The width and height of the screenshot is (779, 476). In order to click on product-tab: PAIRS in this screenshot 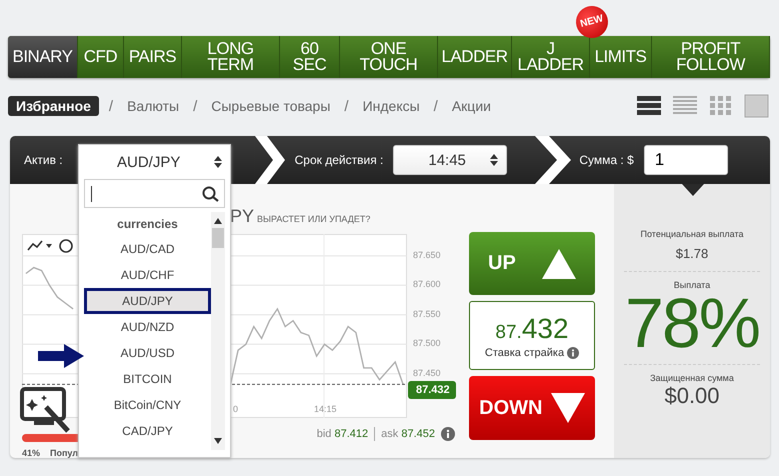, I will do `click(153, 57)`.